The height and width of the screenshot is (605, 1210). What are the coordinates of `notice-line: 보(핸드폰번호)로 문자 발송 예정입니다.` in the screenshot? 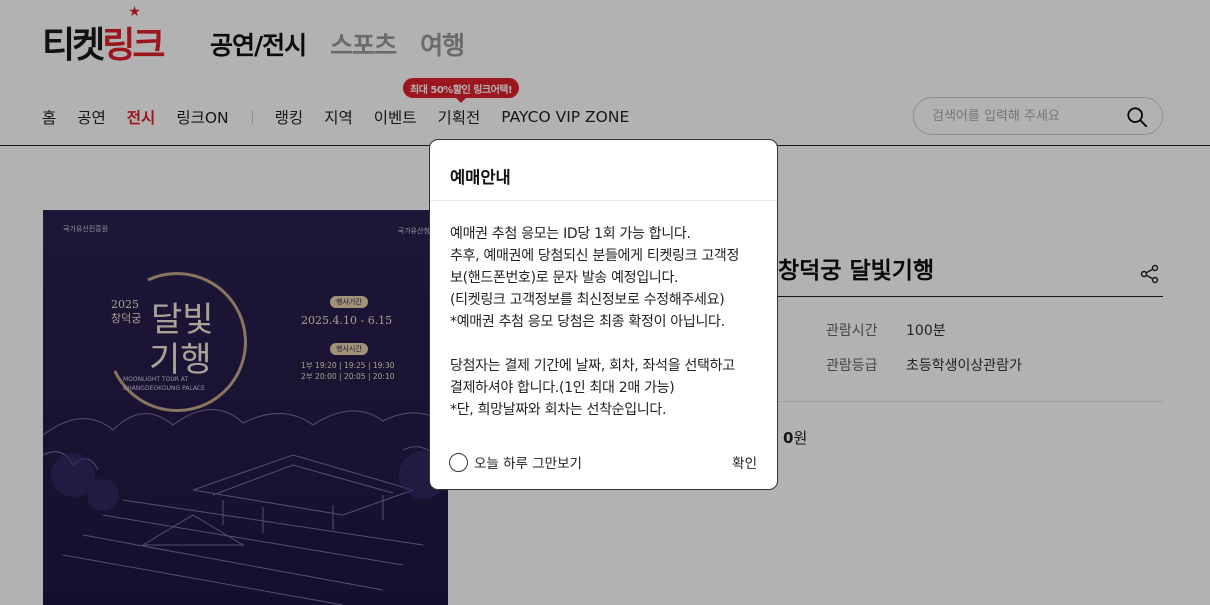 It's located at (564, 278).